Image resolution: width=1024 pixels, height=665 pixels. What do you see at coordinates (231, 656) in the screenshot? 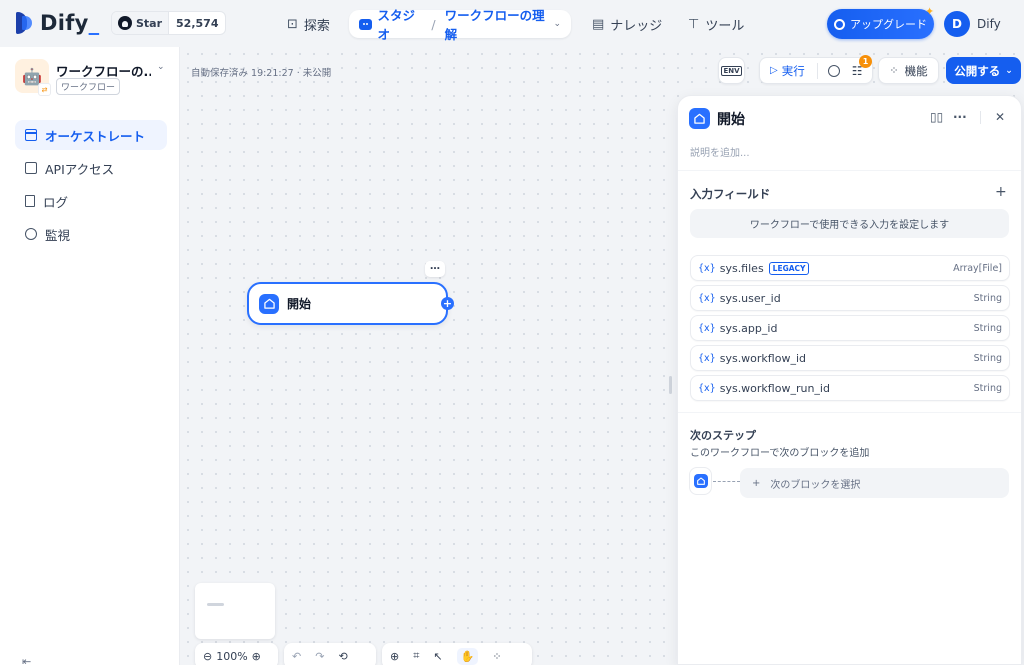
I see `zoom-level: 100%` at bounding box center [231, 656].